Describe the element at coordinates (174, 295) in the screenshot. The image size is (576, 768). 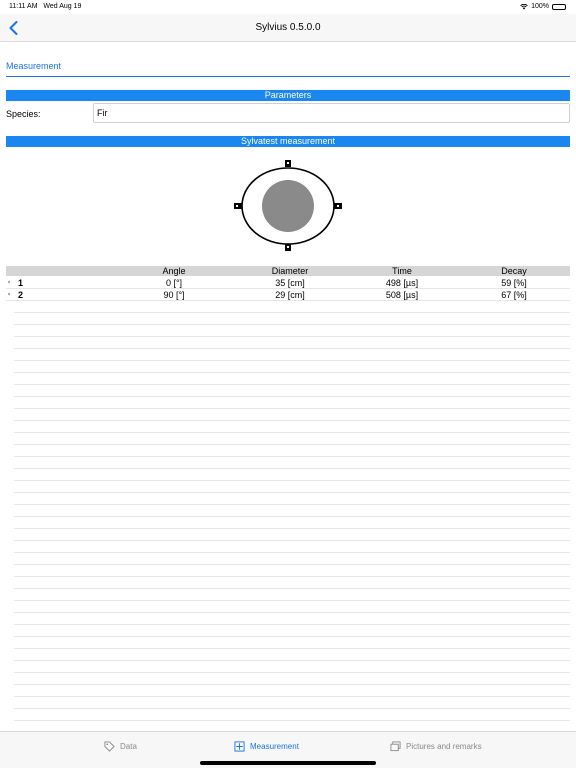
I see `cell-angle: 90 [°]` at that location.